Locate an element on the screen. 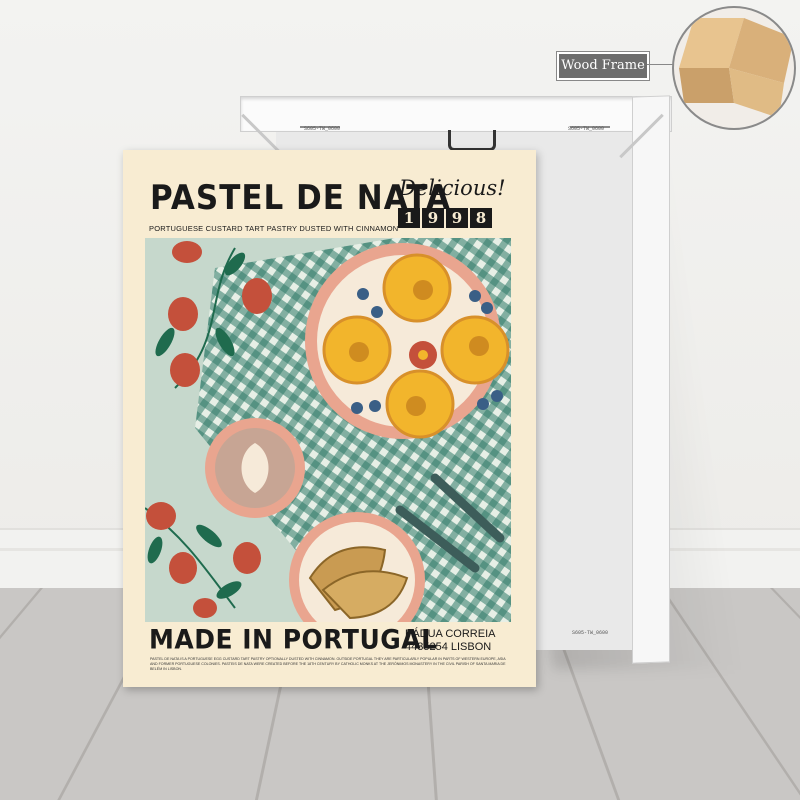 Image resolution: width=800 pixels, height=800 pixels. address-block: PÁDUA CORREIA 4435254 LISBON is located at coordinates (450, 641).